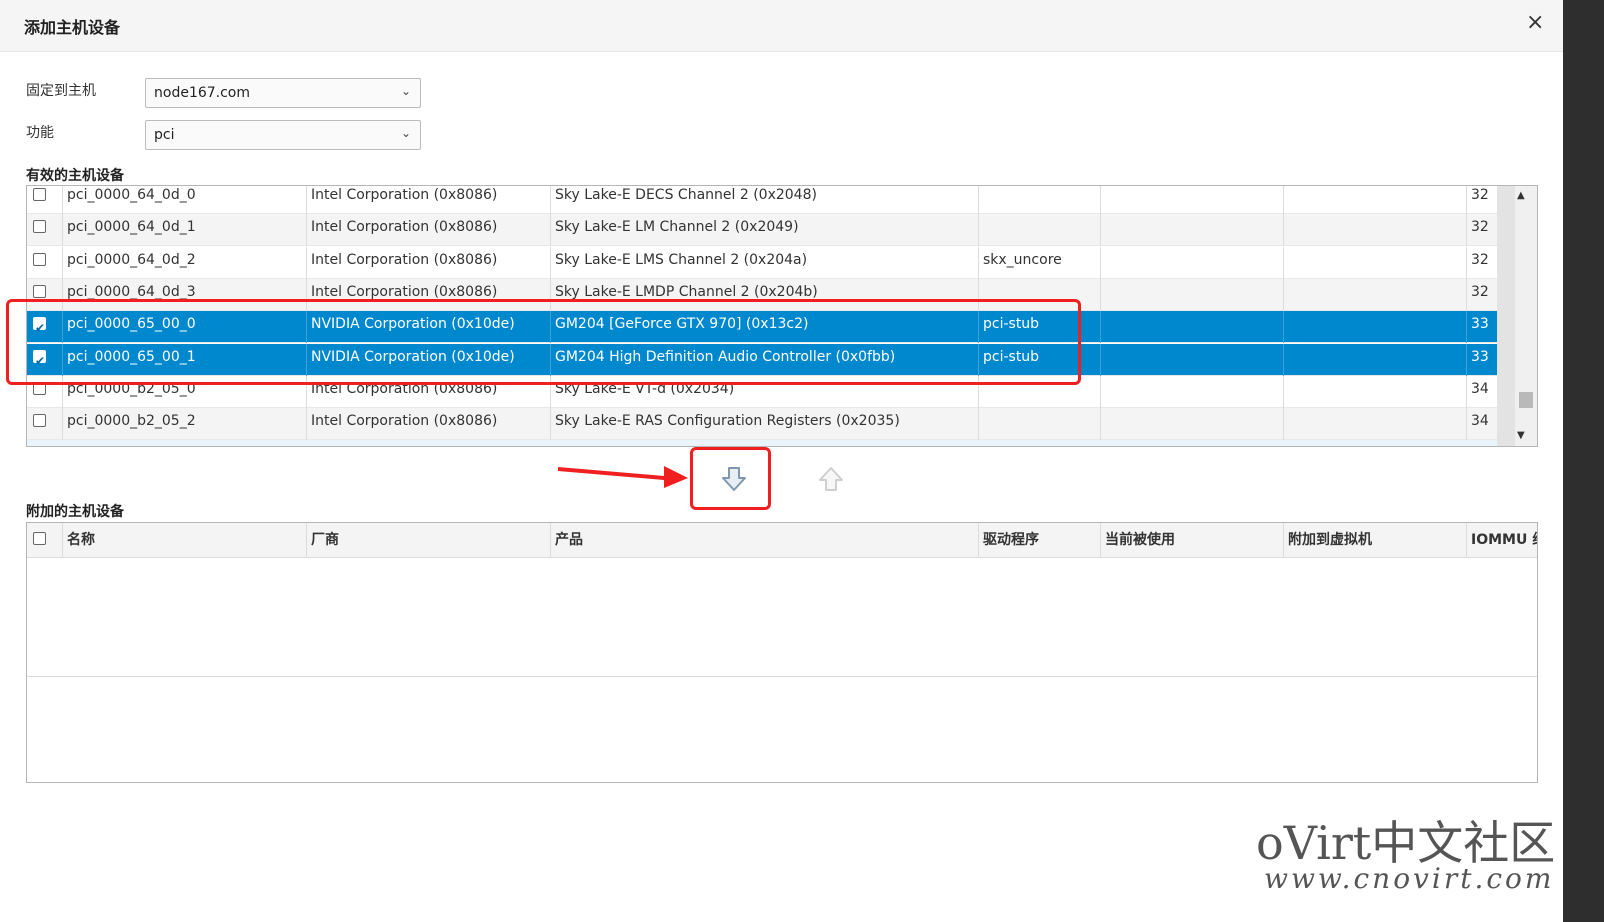  I want to click on capability-label: 功能, so click(40, 133).